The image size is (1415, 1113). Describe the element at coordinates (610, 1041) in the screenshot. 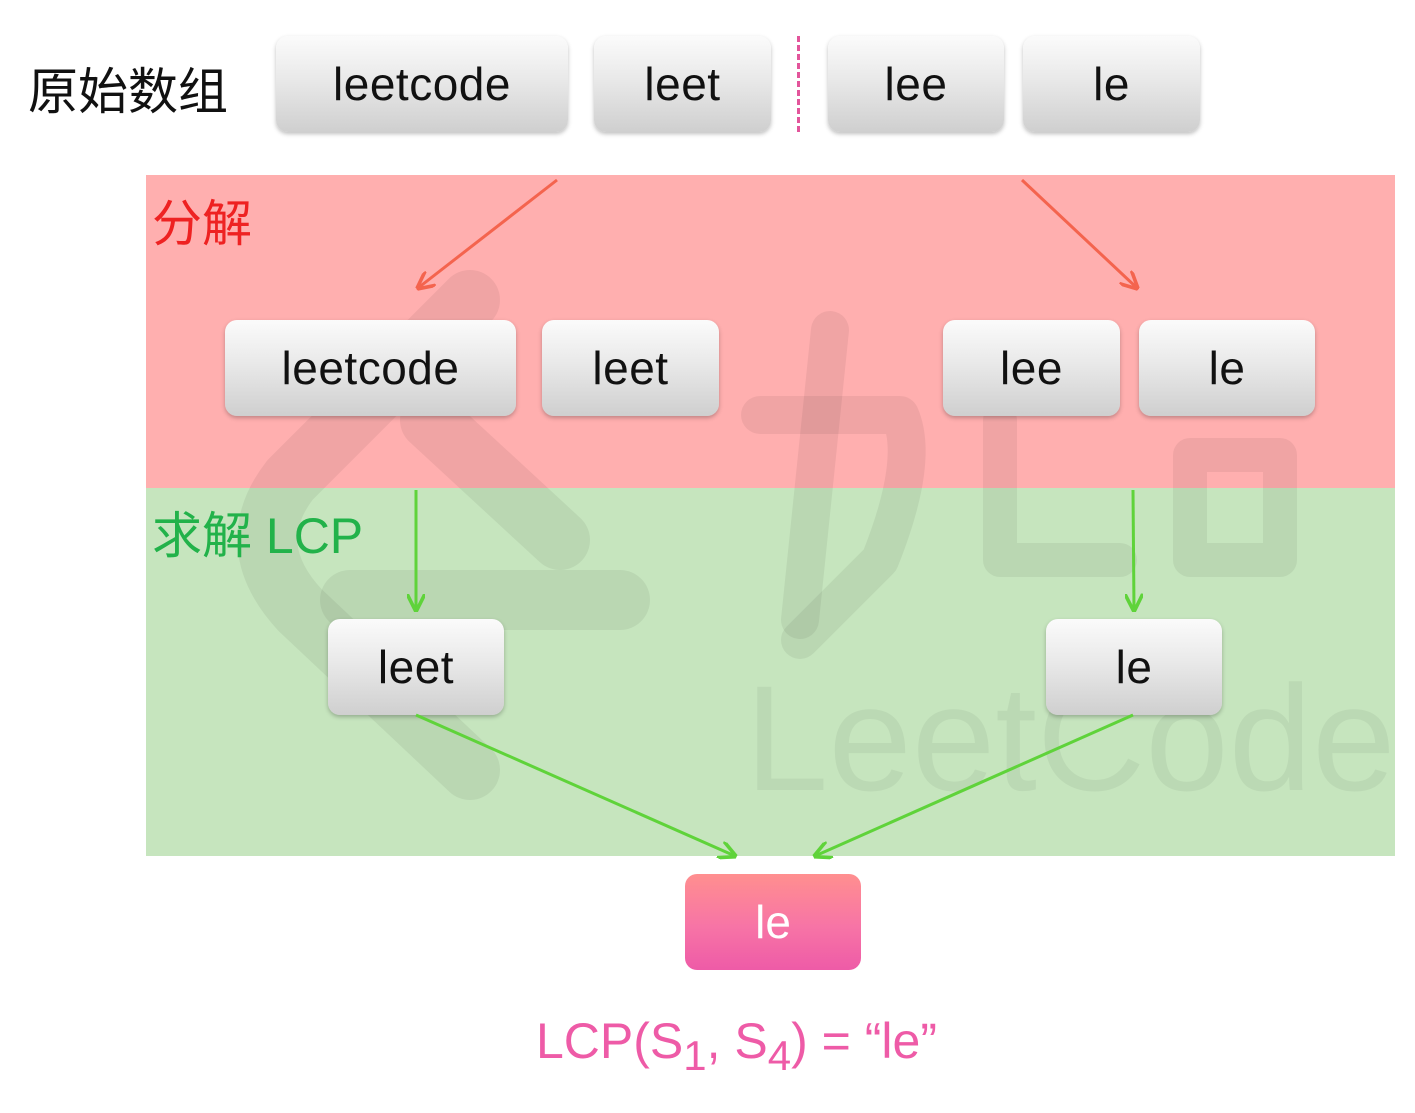

I see `formula-prefix: LCP(S` at that location.